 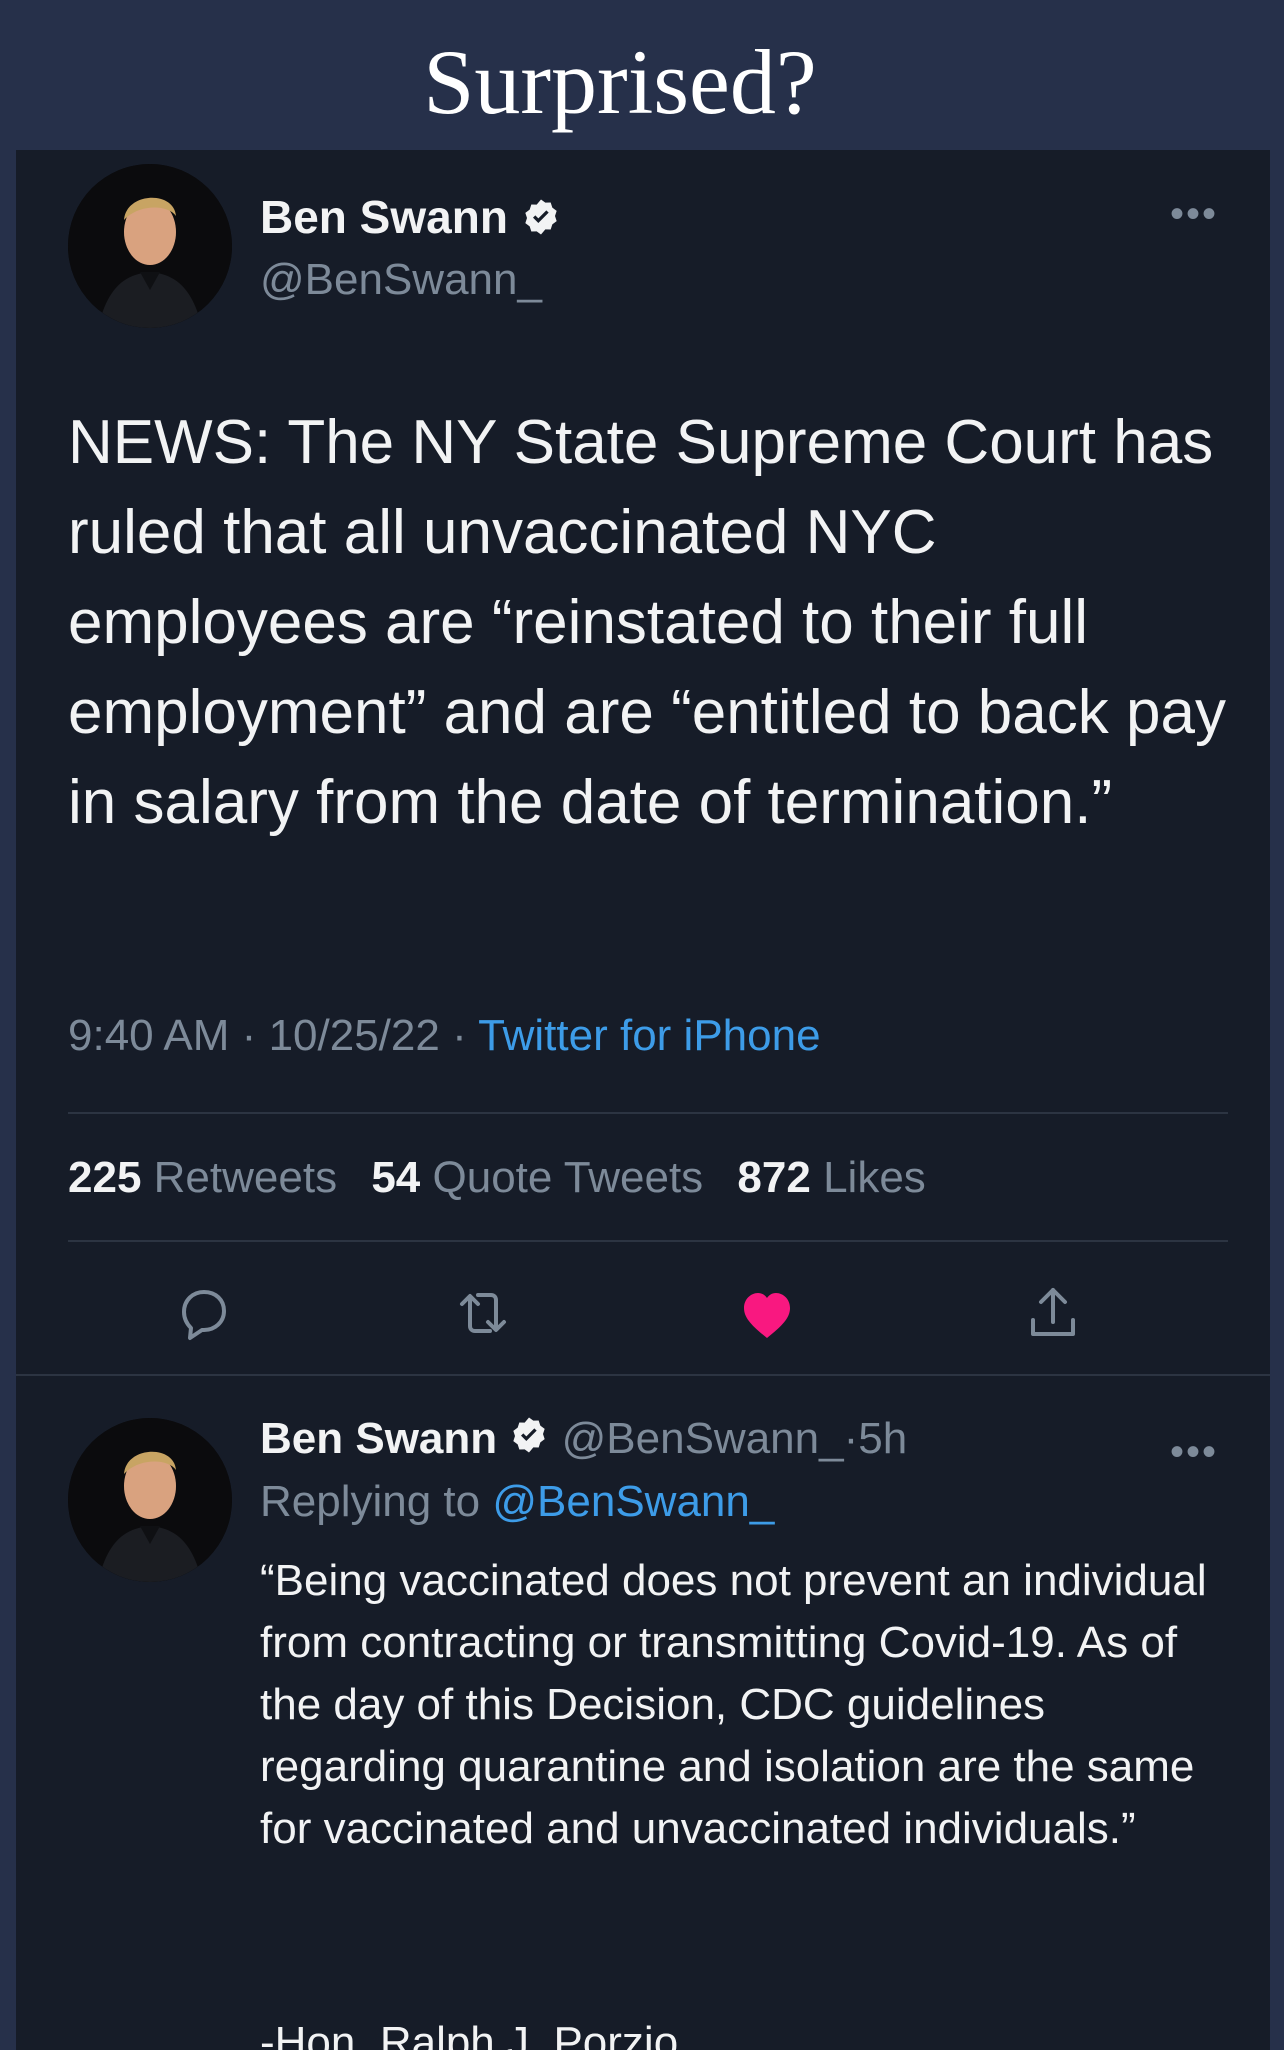 What do you see at coordinates (444, 1036) in the screenshot?
I see `tweet-meta: 9:40 AM · 10/25/22 · Twitter for iPhone` at bounding box center [444, 1036].